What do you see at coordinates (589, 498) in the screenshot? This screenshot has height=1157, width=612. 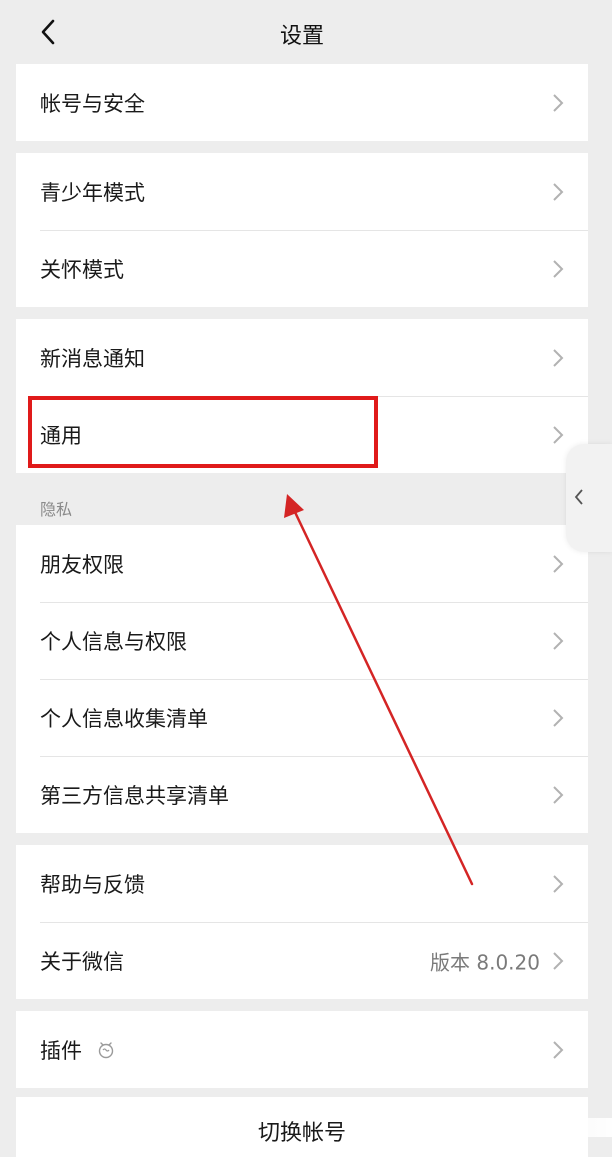 I see `side-drawer-handle` at bounding box center [589, 498].